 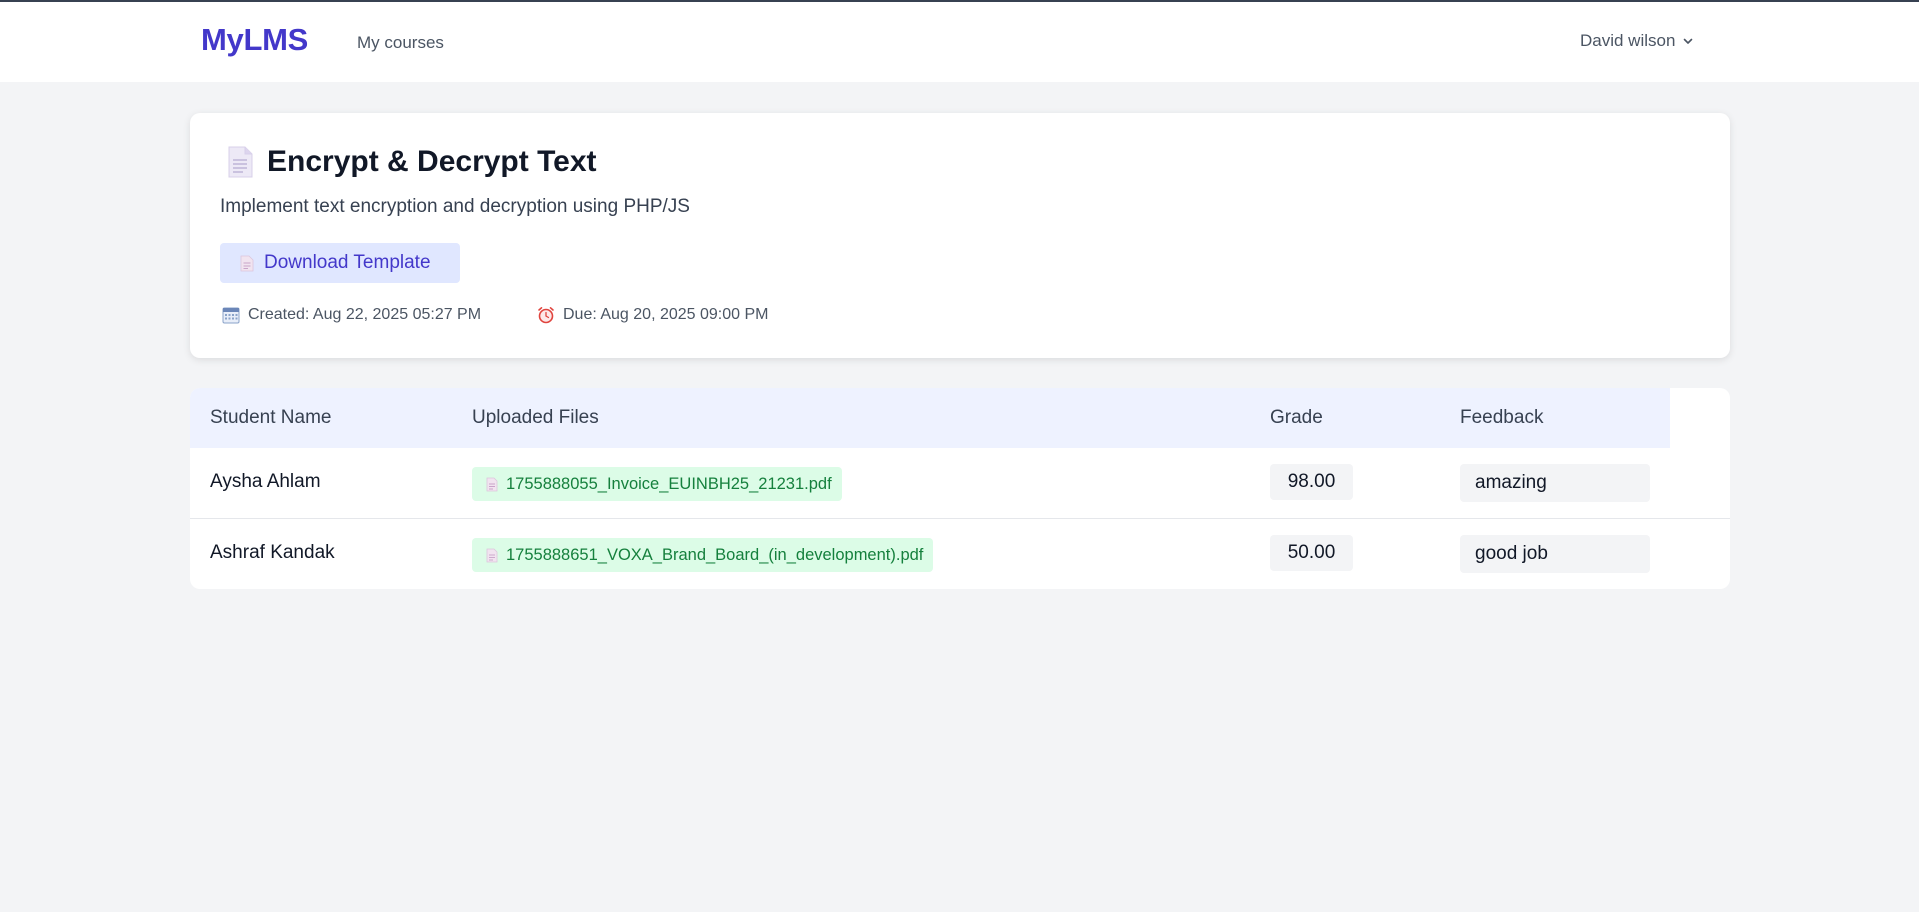 I want to click on chevron-down-icon, so click(x=1688, y=41).